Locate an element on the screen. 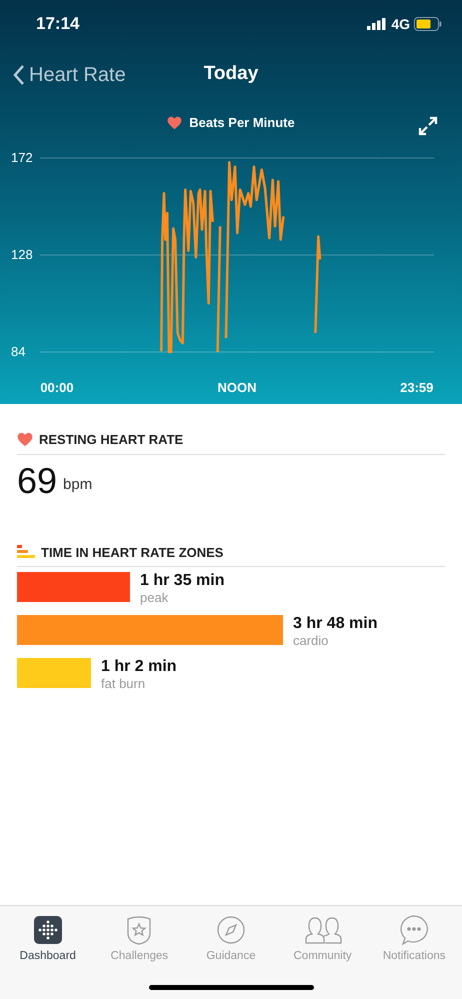  people-icon is located at coordinates (323, 930).